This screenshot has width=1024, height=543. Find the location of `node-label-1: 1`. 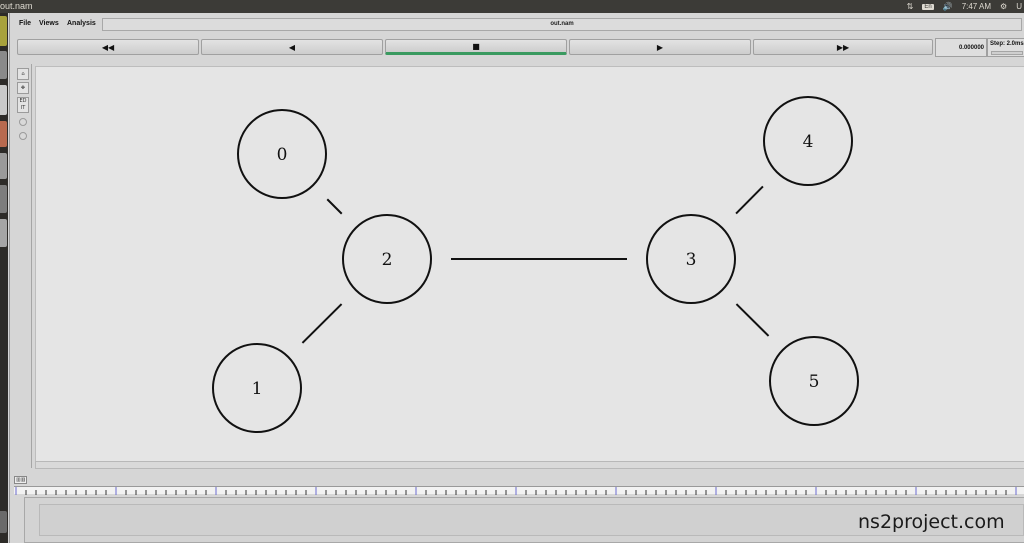

node-label-1: 1 is located at coordinates (257, 389).